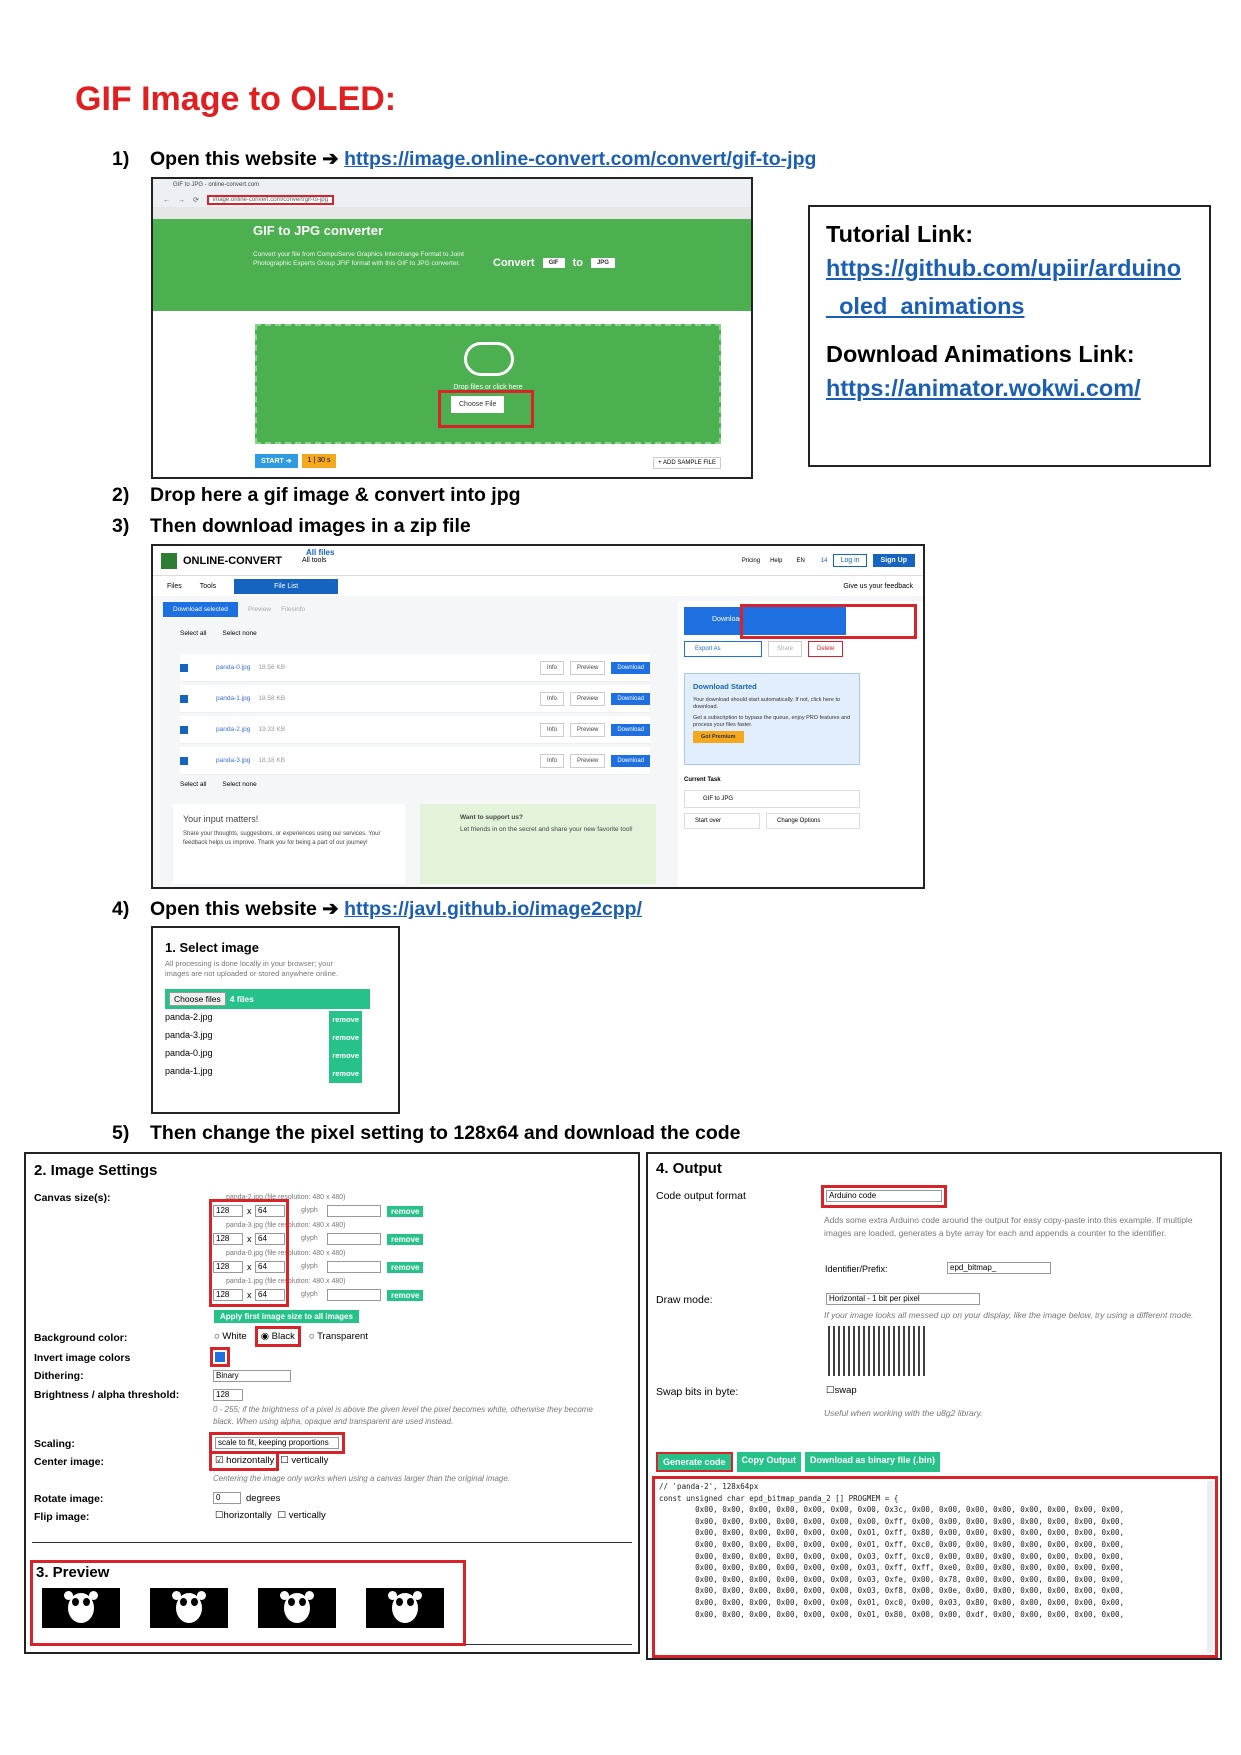  Describe the element at coordinates (227, 1498) in the screenshot. I see `rotate-select: 0` at that location.